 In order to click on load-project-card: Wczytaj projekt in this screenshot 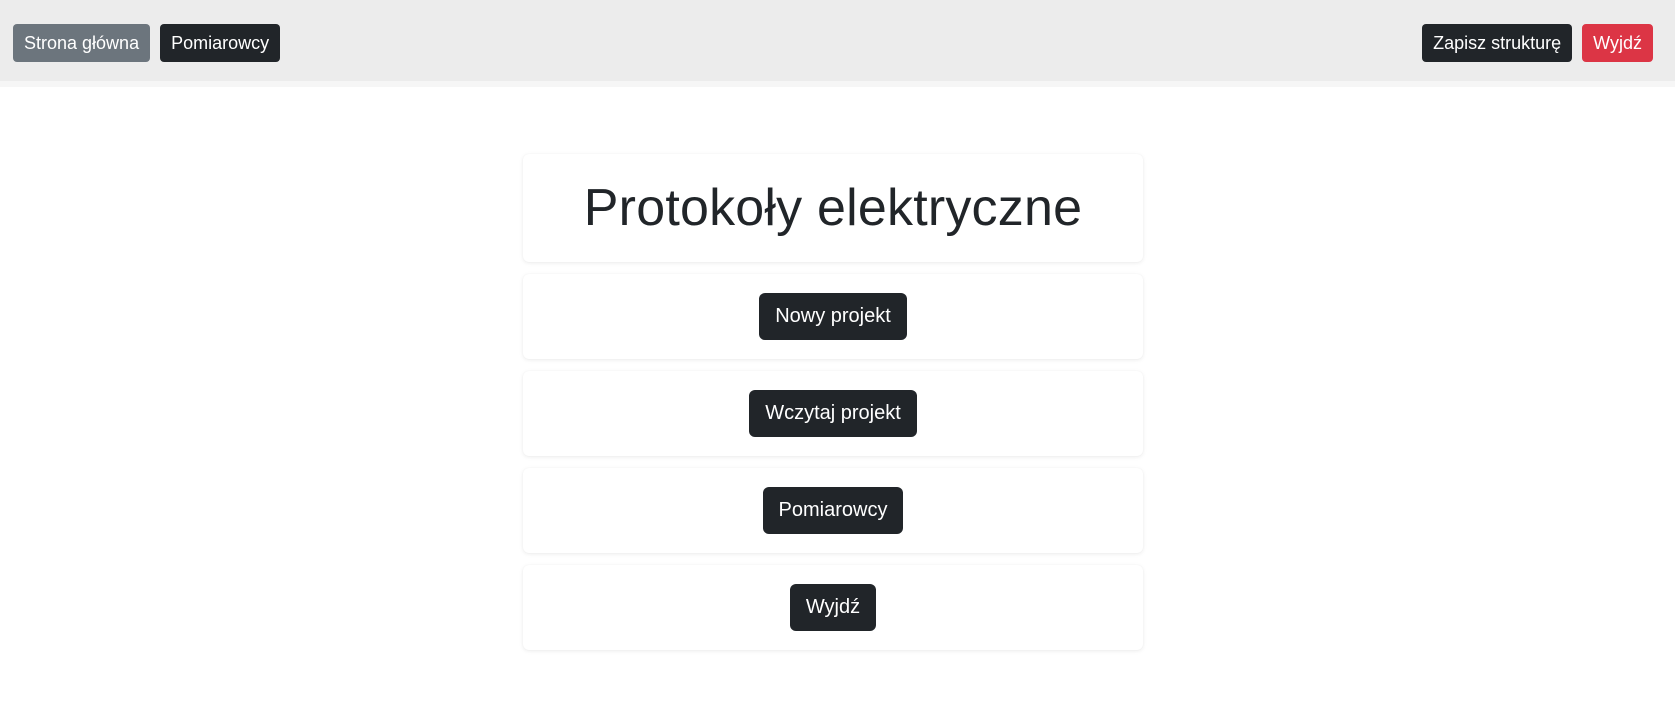, I will do `click(833, 413)`.